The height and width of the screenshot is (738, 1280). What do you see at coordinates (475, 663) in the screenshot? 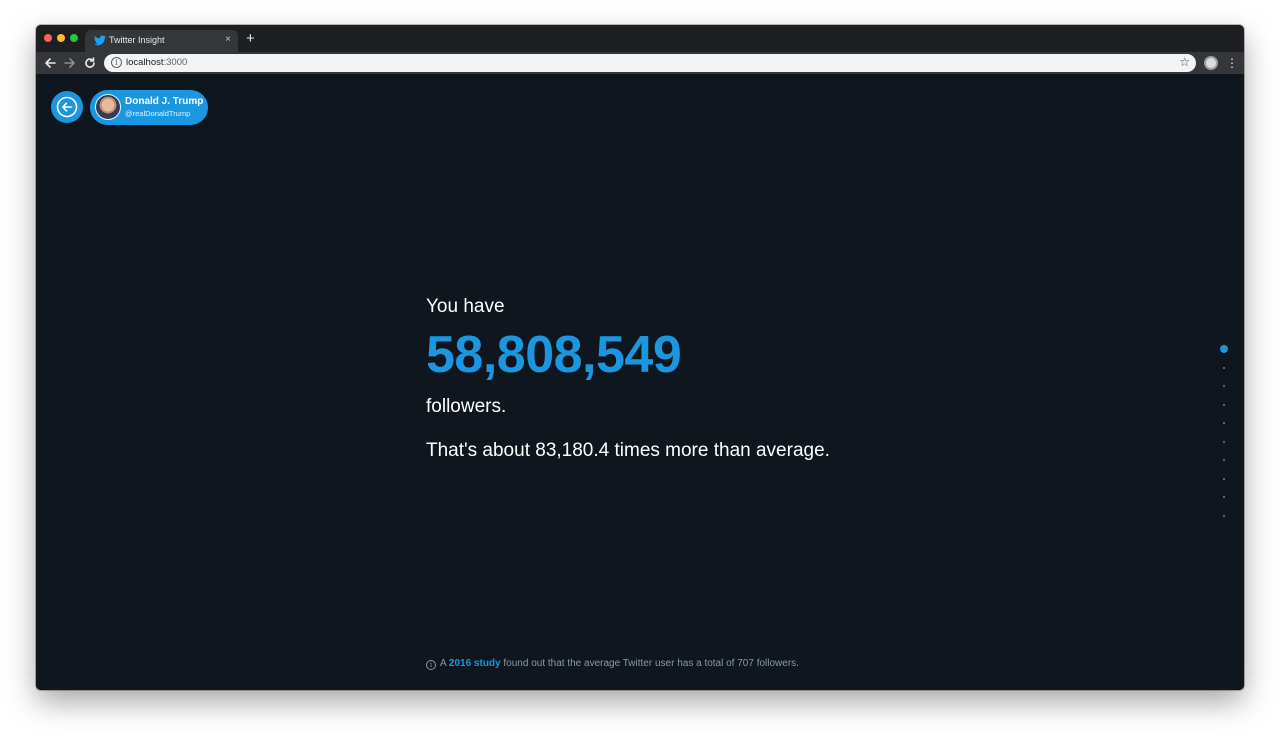
I see `study-link: 2016 study` at bounding box center [475, 663].